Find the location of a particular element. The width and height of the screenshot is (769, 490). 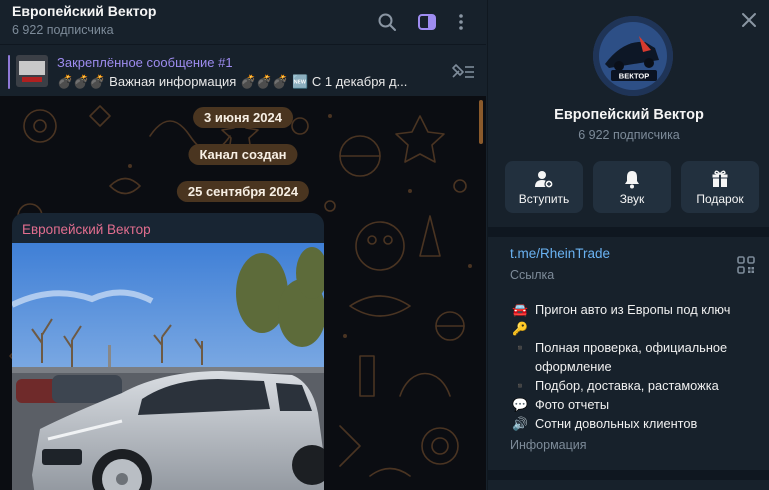

join-label: Вступить is located at coordinates (544, 199).